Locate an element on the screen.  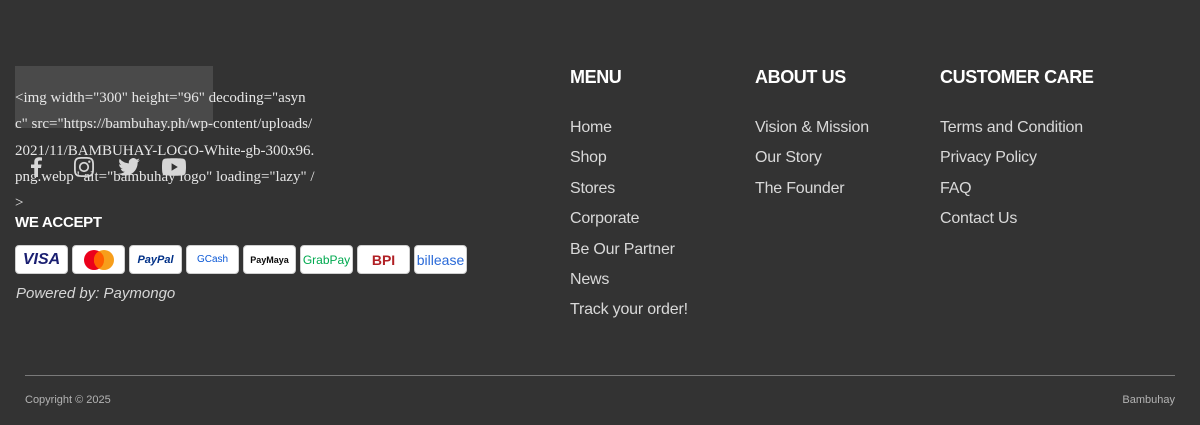
menu-link-be-our-partner: Be Our Partner is located at coordinates (629, 250).